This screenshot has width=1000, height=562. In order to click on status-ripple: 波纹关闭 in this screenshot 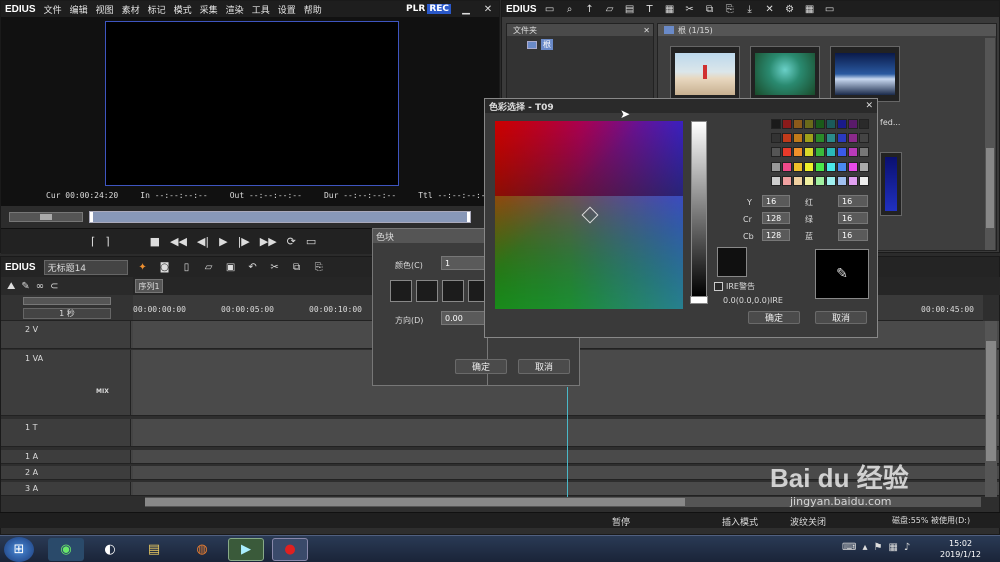, I will do `click(808, 521)`.